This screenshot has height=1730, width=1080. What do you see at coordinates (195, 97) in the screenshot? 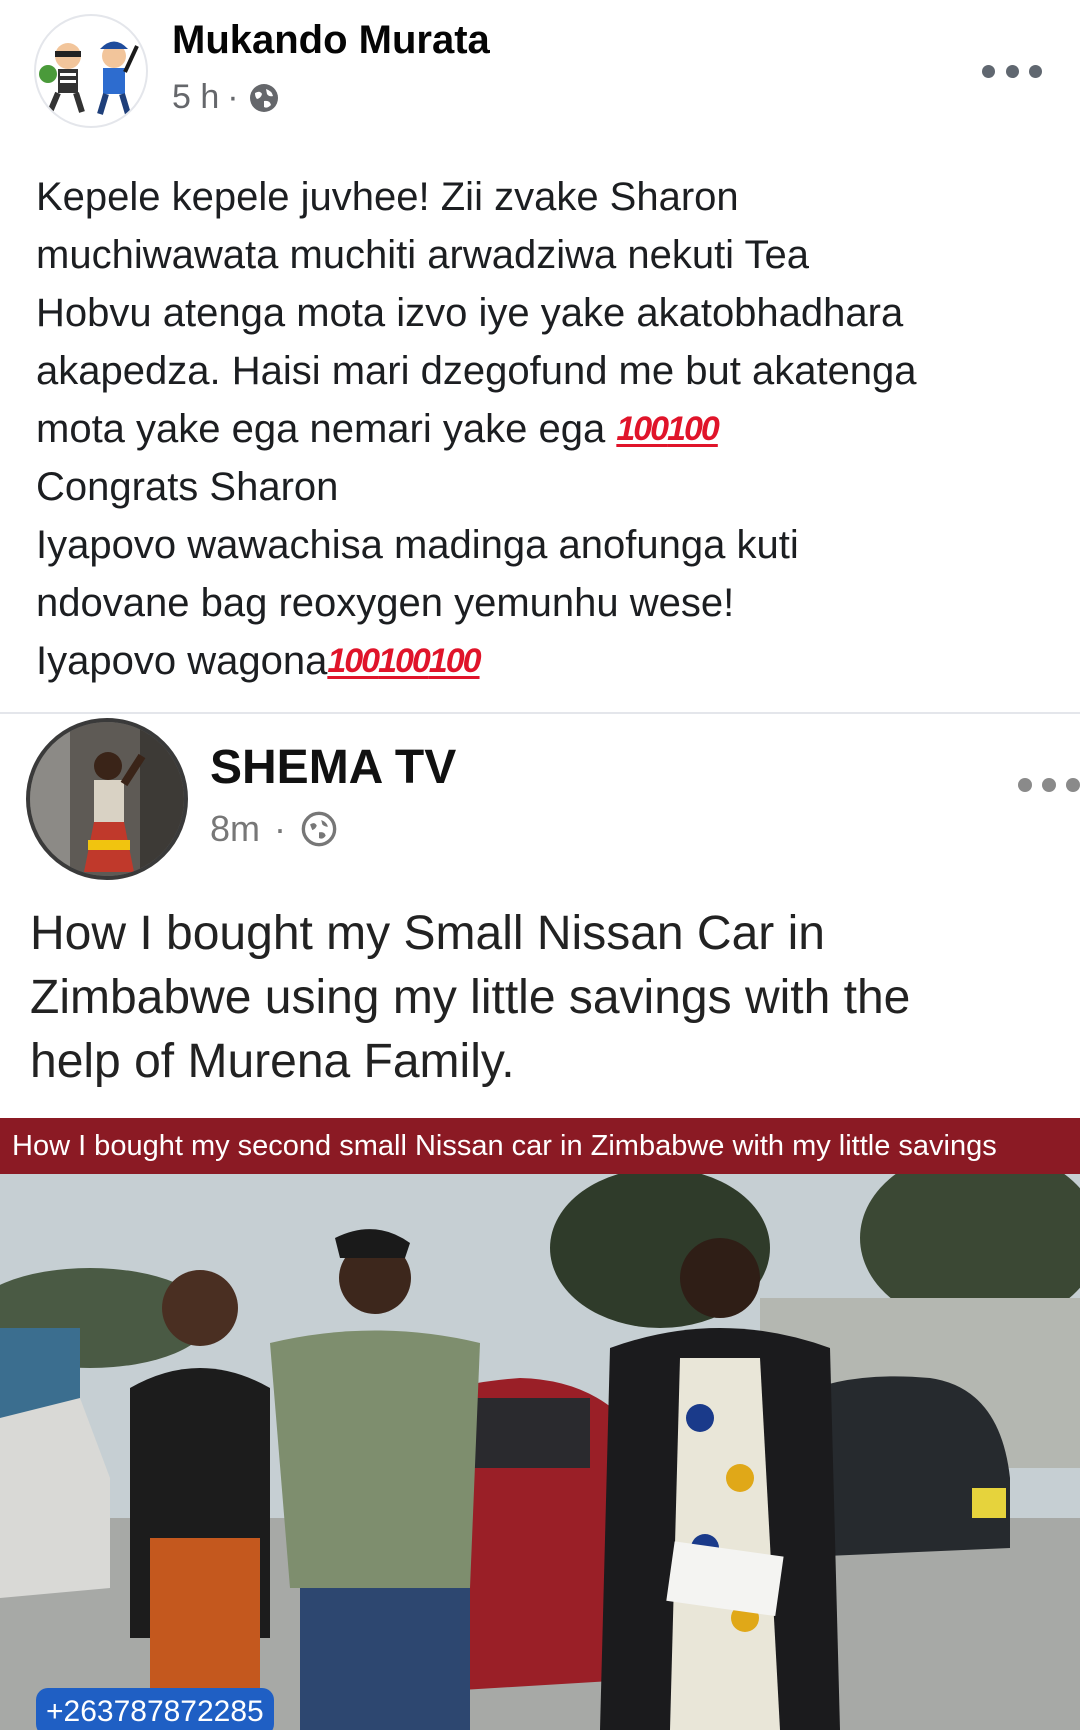
I see `post-time: 5 h` at bounding box center [195, 97].